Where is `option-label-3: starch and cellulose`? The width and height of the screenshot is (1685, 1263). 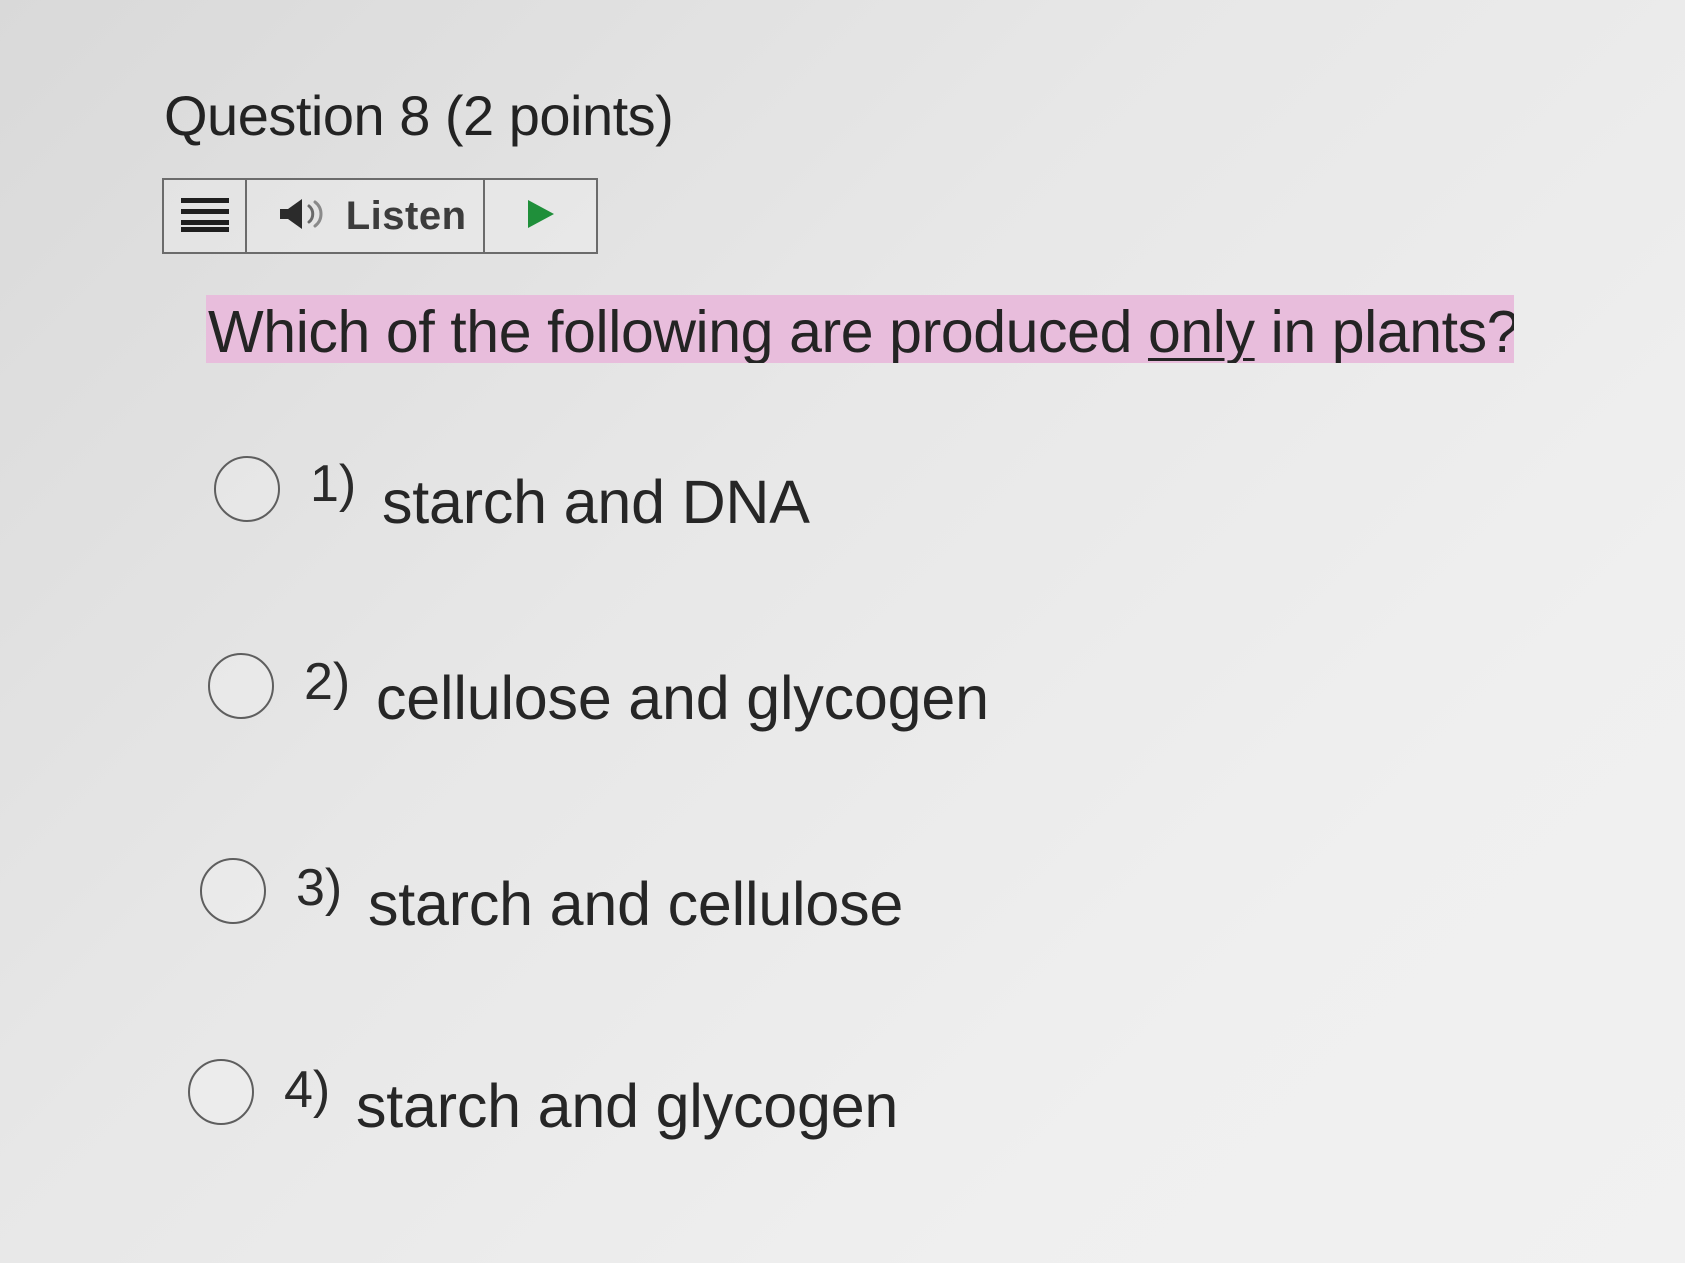 option-label-3: starch and cellulose is located at coordinates (636, 904).